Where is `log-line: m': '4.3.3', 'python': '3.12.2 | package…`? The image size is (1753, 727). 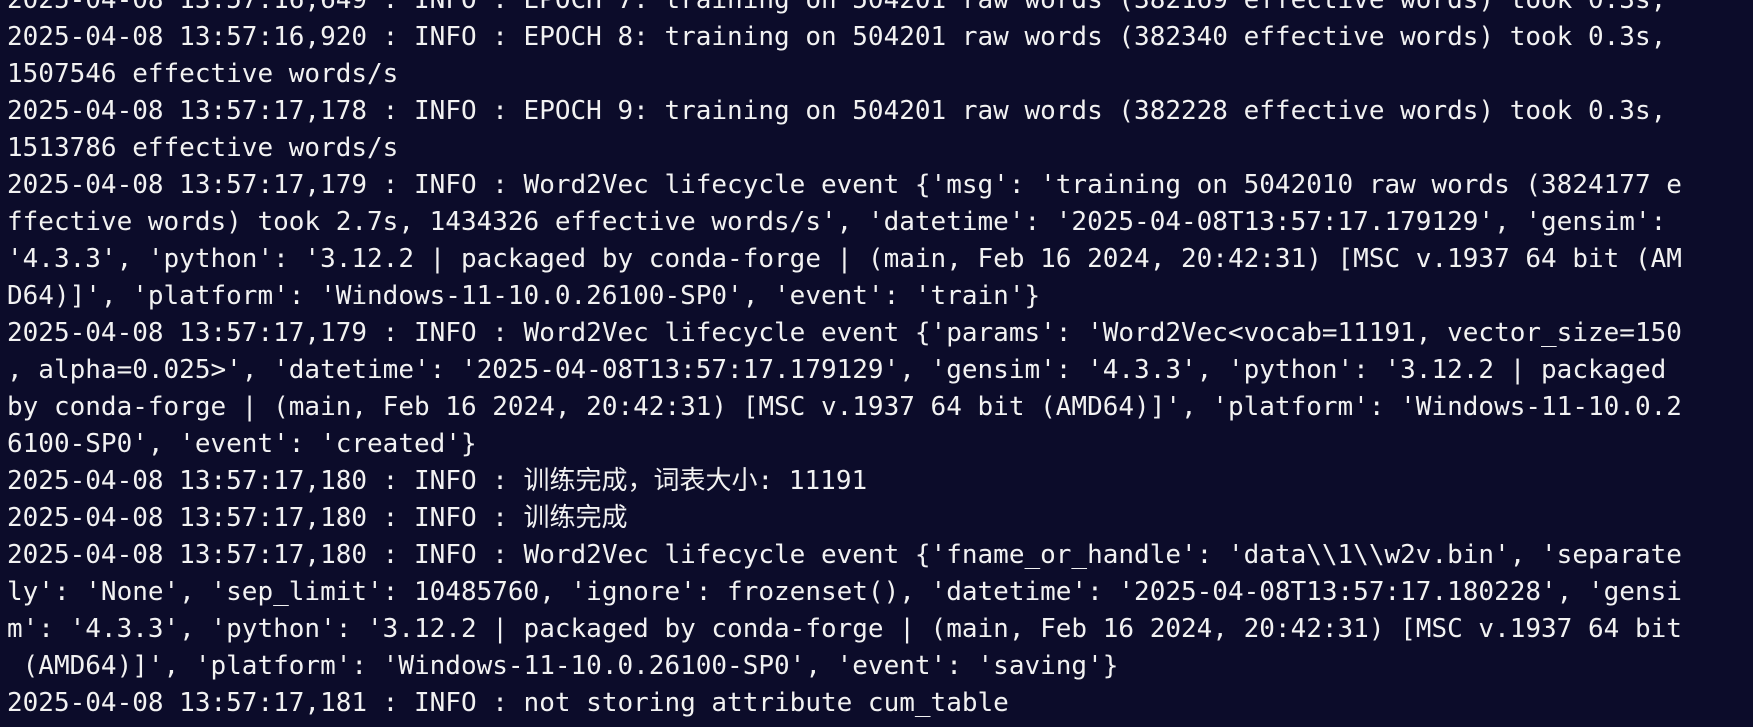
log-line: m': '4.3.3', 'python': '3.12.2 | package… is located at coordinates (844, 629).